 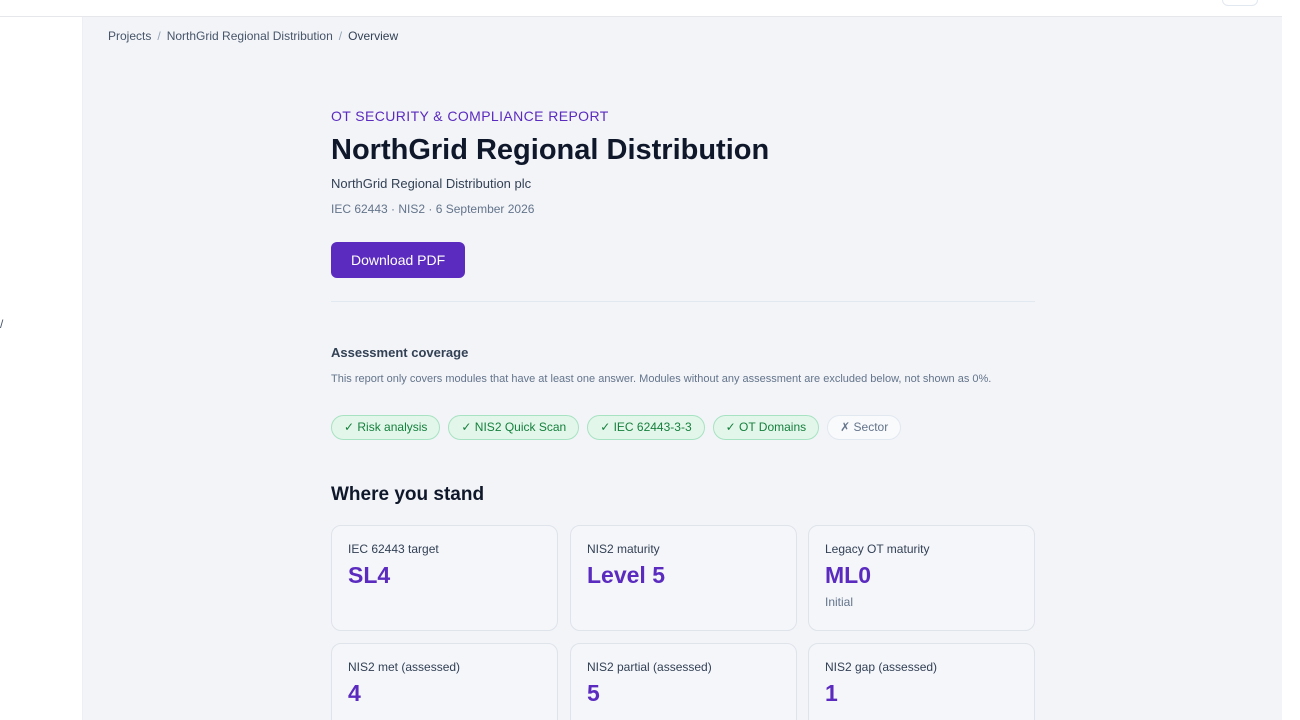 What do you see at coordinates (373, 36) in the screenshot?
I see `breadcrumb-current: Overview` at bounding box center [373, 36].